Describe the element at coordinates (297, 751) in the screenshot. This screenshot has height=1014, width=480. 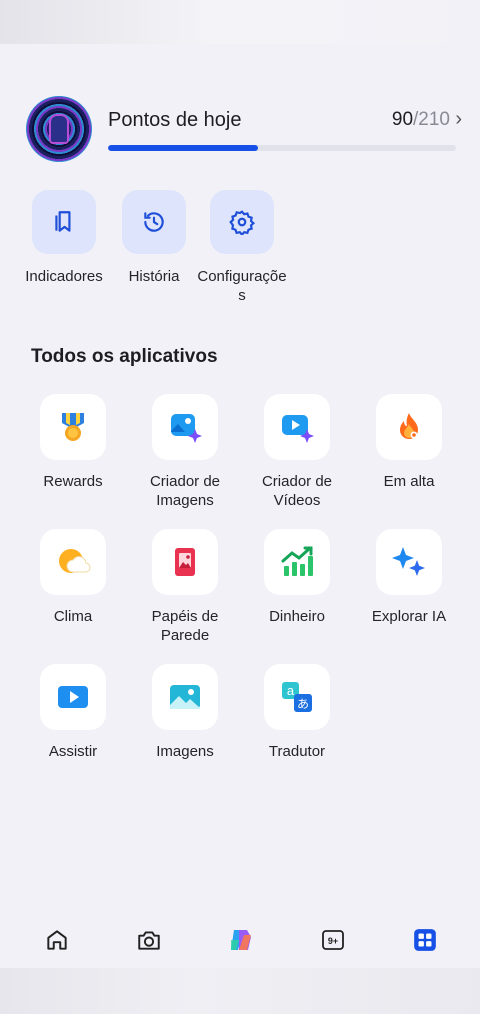
I see `app-label: Tradutor` at that location.